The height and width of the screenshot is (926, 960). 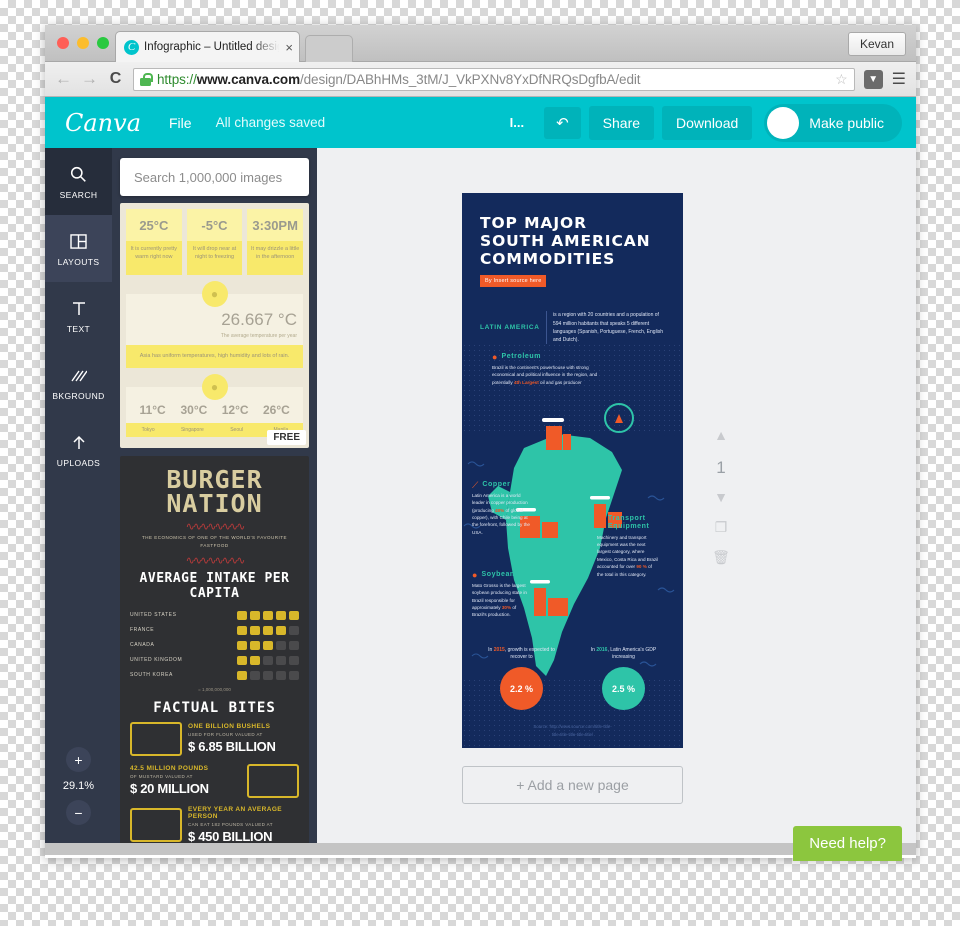 What do you see at coordinates (154, 253) in the screenshot?
I see `weather-note: It is currently pretty warm right now` at bounding box center [154, 253].